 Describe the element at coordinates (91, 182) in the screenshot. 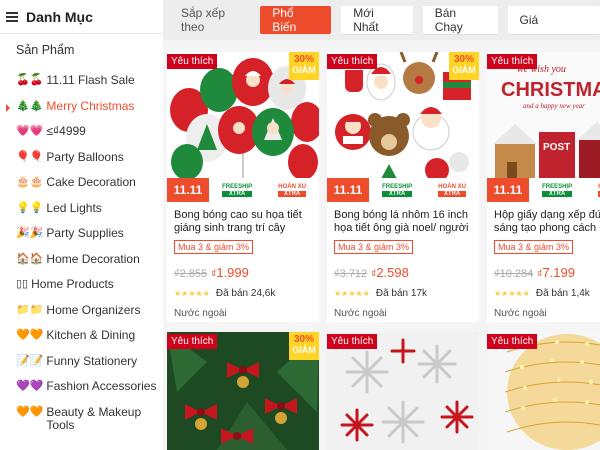

I see `category-label: Cake Decoration` at that location.